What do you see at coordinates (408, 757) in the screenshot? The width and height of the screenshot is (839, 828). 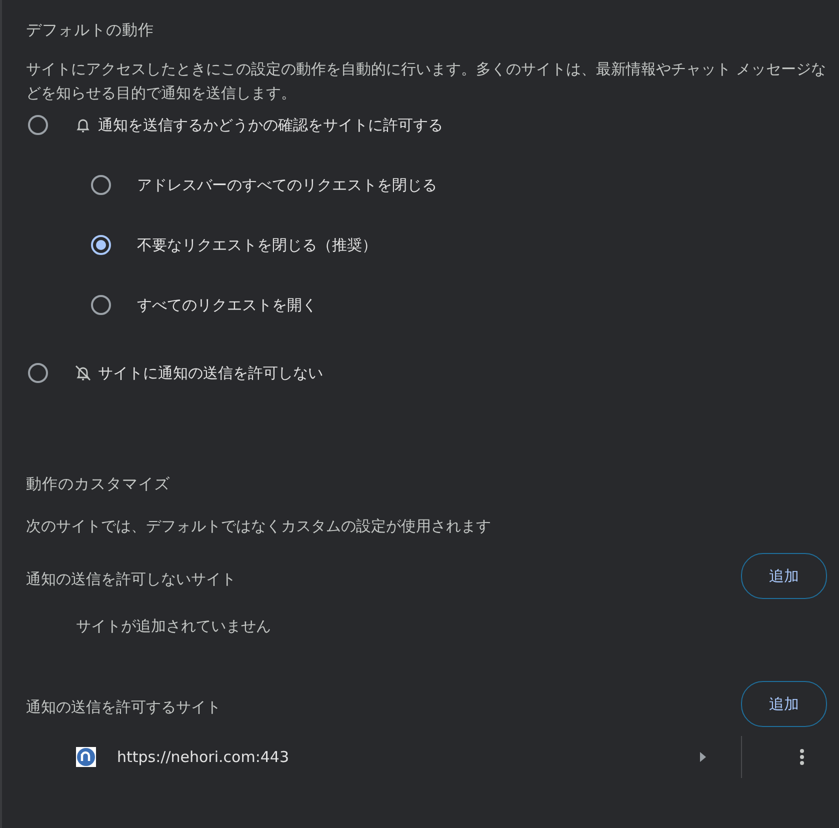 I see `site-url: https://nehori.com:443` at bounding box center [408, 757].